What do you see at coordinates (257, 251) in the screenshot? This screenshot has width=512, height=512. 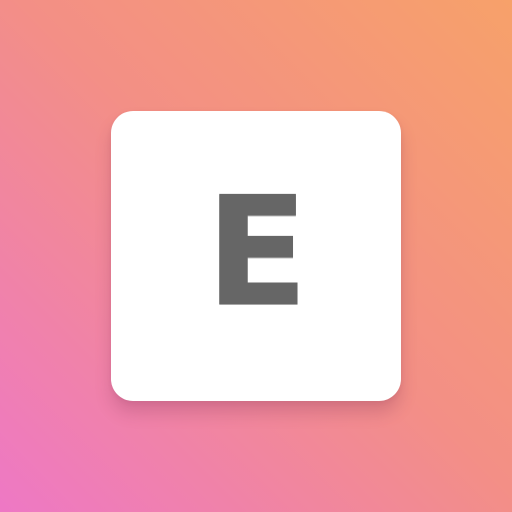 I see `app-icon-letter: E` at bounding box center [257, 251].